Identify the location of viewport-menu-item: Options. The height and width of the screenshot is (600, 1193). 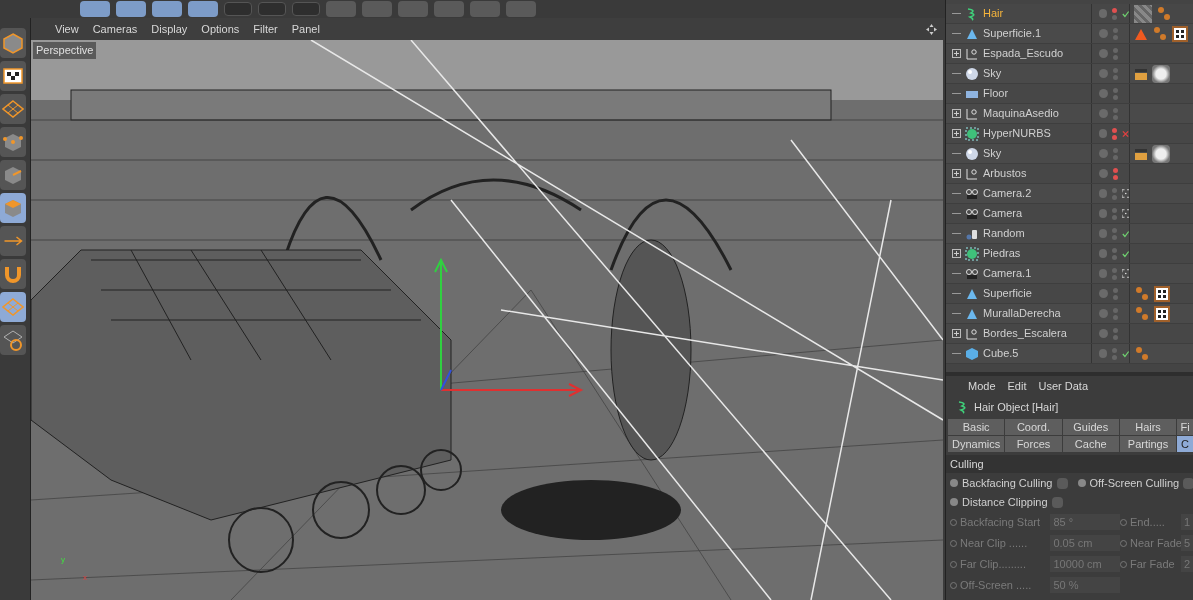
(220, 29).